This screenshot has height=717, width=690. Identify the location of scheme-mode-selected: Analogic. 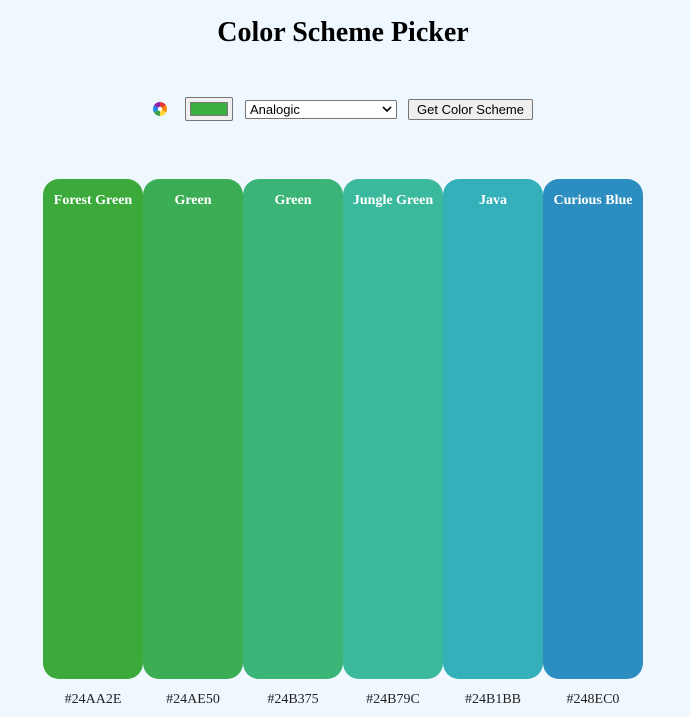
(275, 109).